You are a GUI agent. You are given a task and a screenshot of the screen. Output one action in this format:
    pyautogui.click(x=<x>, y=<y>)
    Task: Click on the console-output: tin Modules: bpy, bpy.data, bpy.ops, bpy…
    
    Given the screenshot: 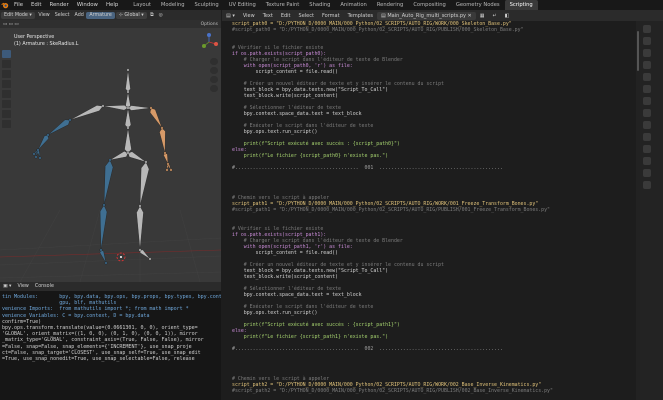 What is the action you would take?
    pyautogui.click(x=110, y=326)
    